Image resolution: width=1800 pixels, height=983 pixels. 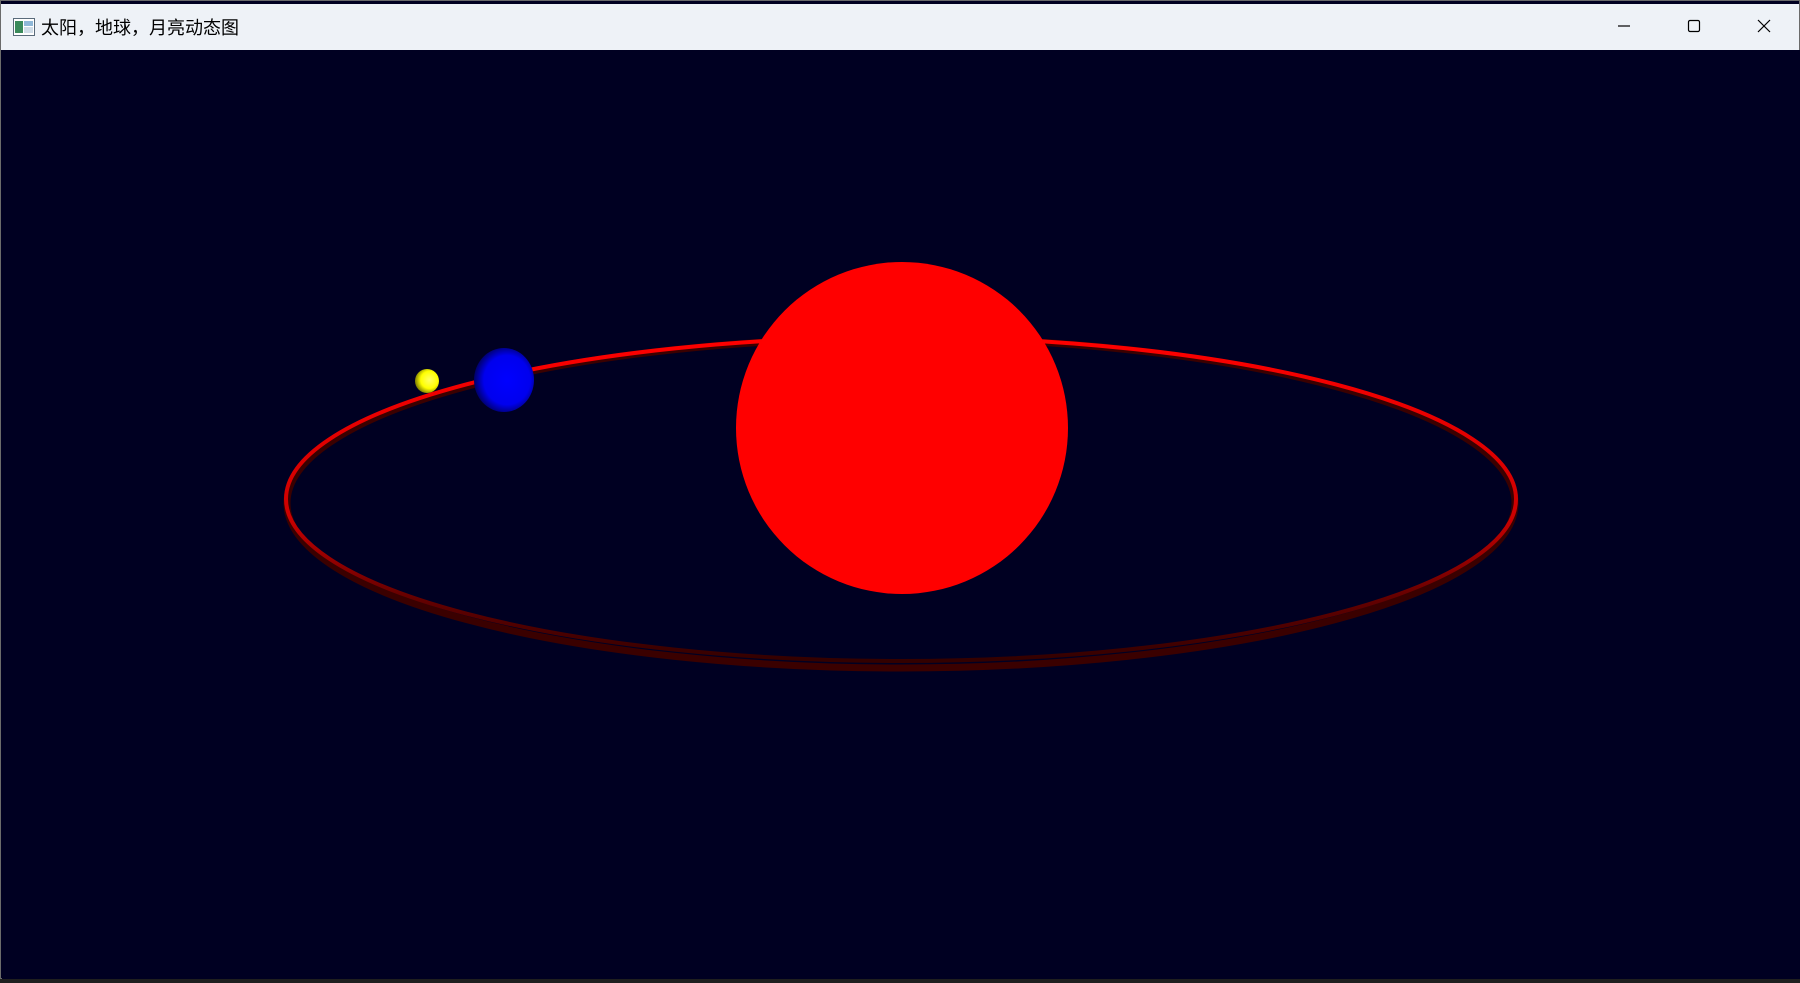 I want to click on minimize-button, so click(x=1624, y=27).